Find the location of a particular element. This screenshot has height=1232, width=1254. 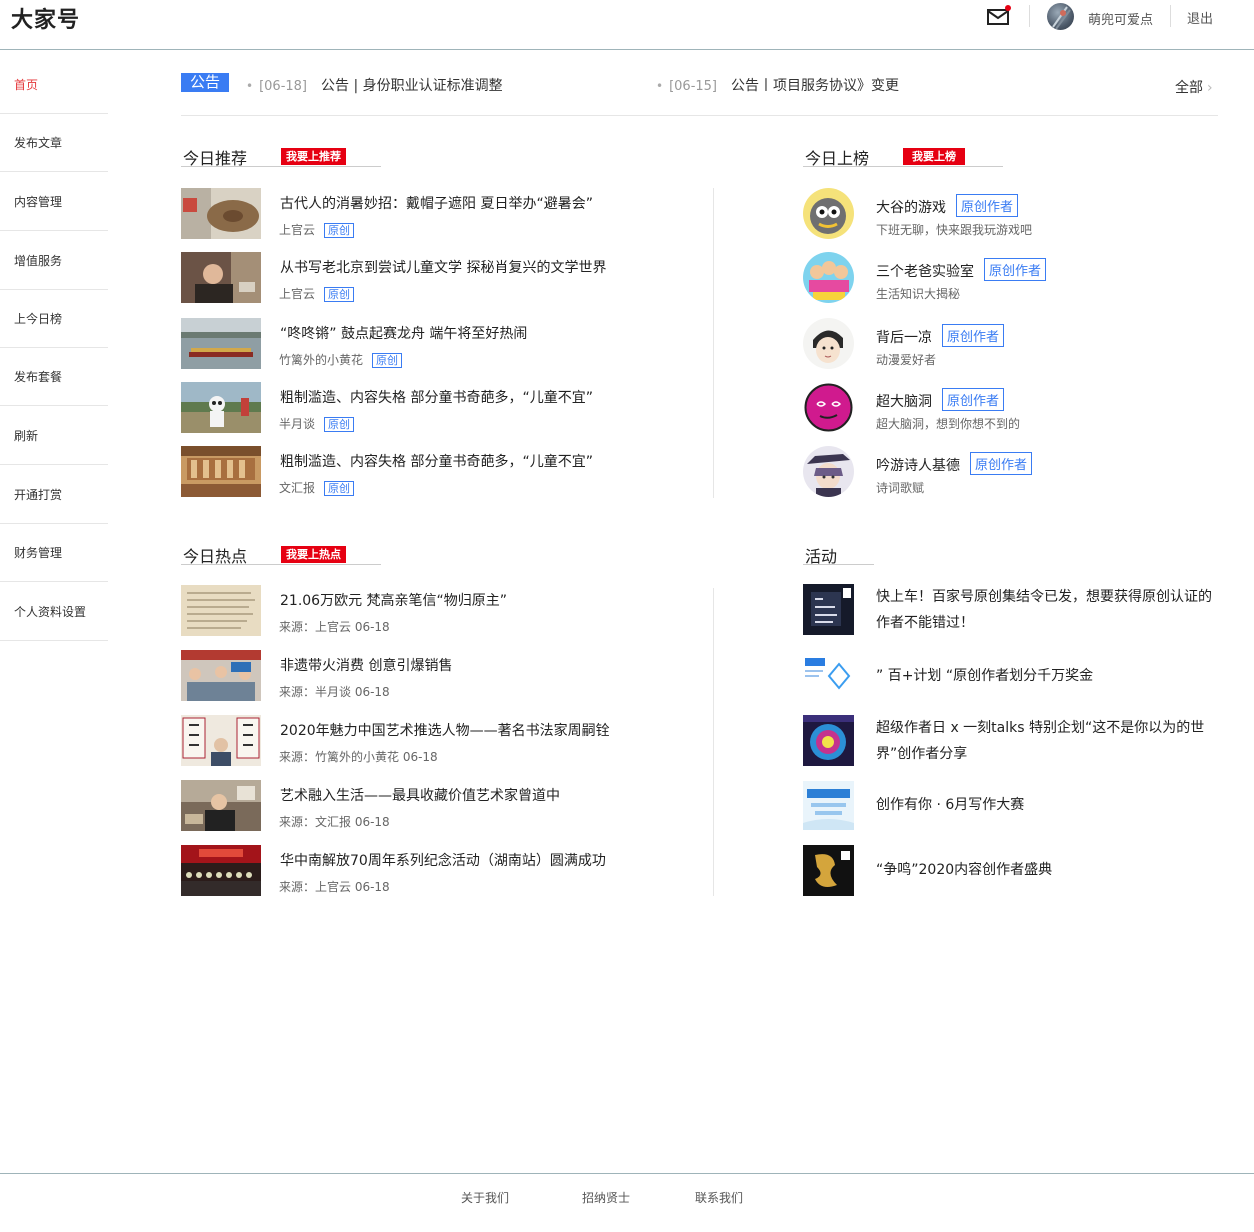

sidebar-item-publish-package: 发布套餐 is located at coordinates (54, 377).